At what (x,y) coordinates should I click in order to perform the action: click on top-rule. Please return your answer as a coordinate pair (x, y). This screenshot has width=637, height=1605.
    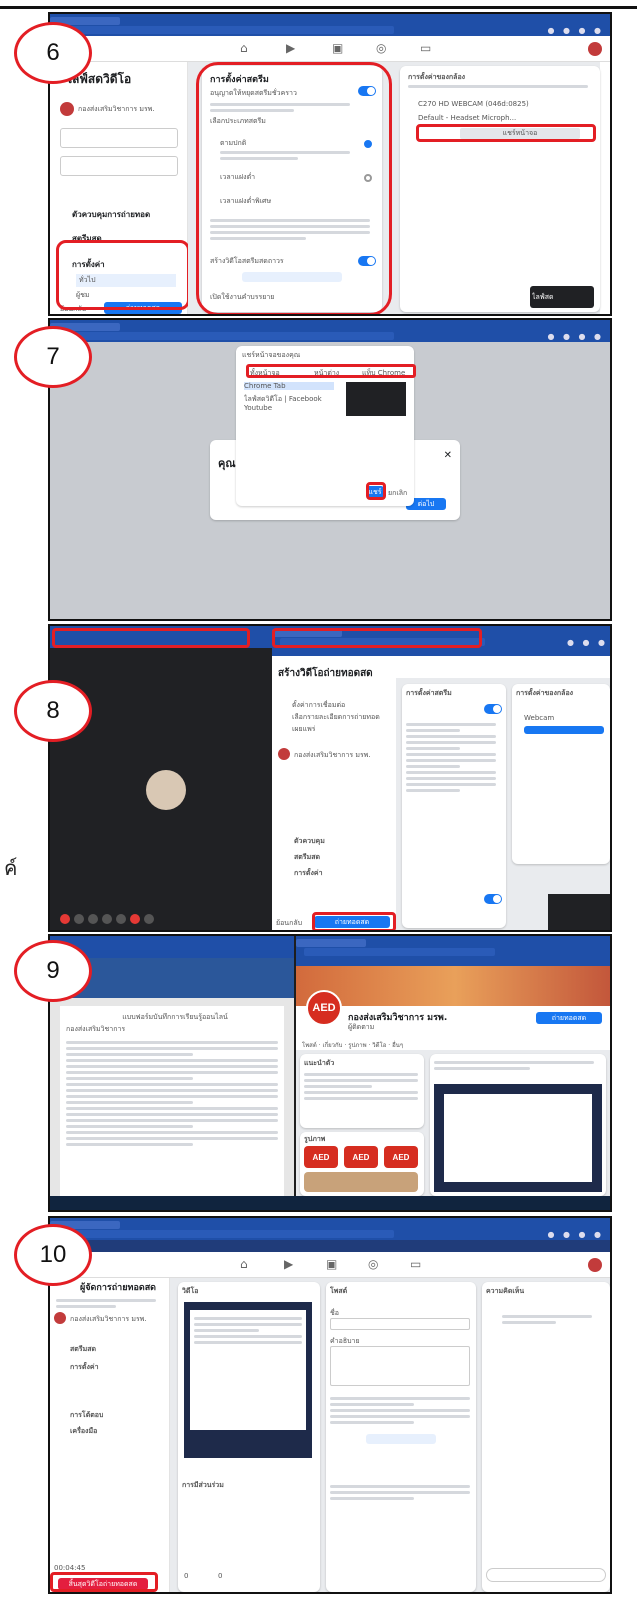
    Looking at the image, I should click on (318, 7).